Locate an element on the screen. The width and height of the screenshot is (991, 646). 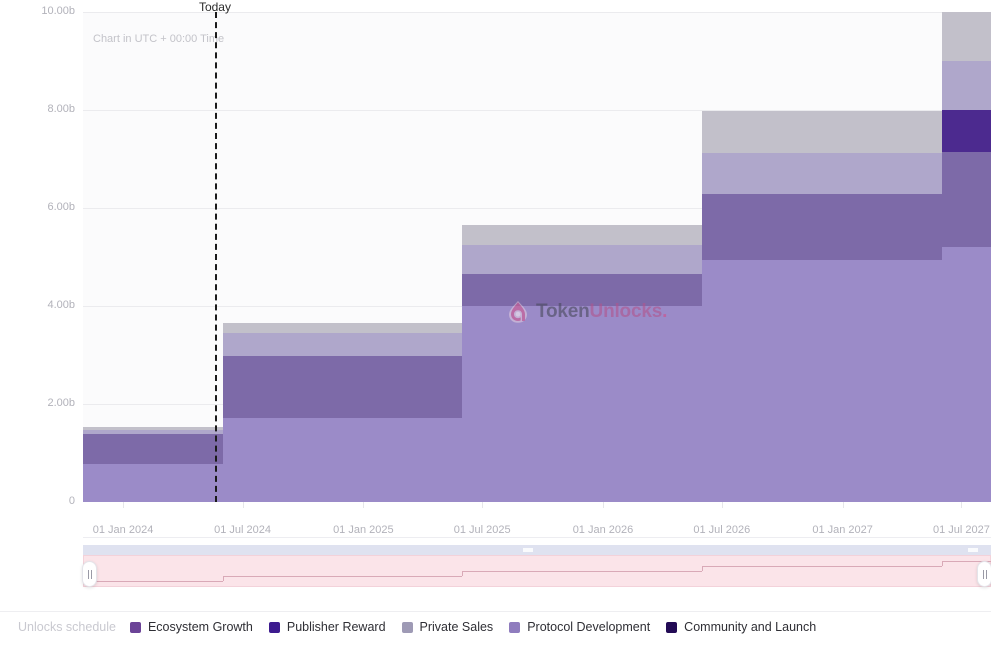
range-slider is located at coordinates (536, 567).